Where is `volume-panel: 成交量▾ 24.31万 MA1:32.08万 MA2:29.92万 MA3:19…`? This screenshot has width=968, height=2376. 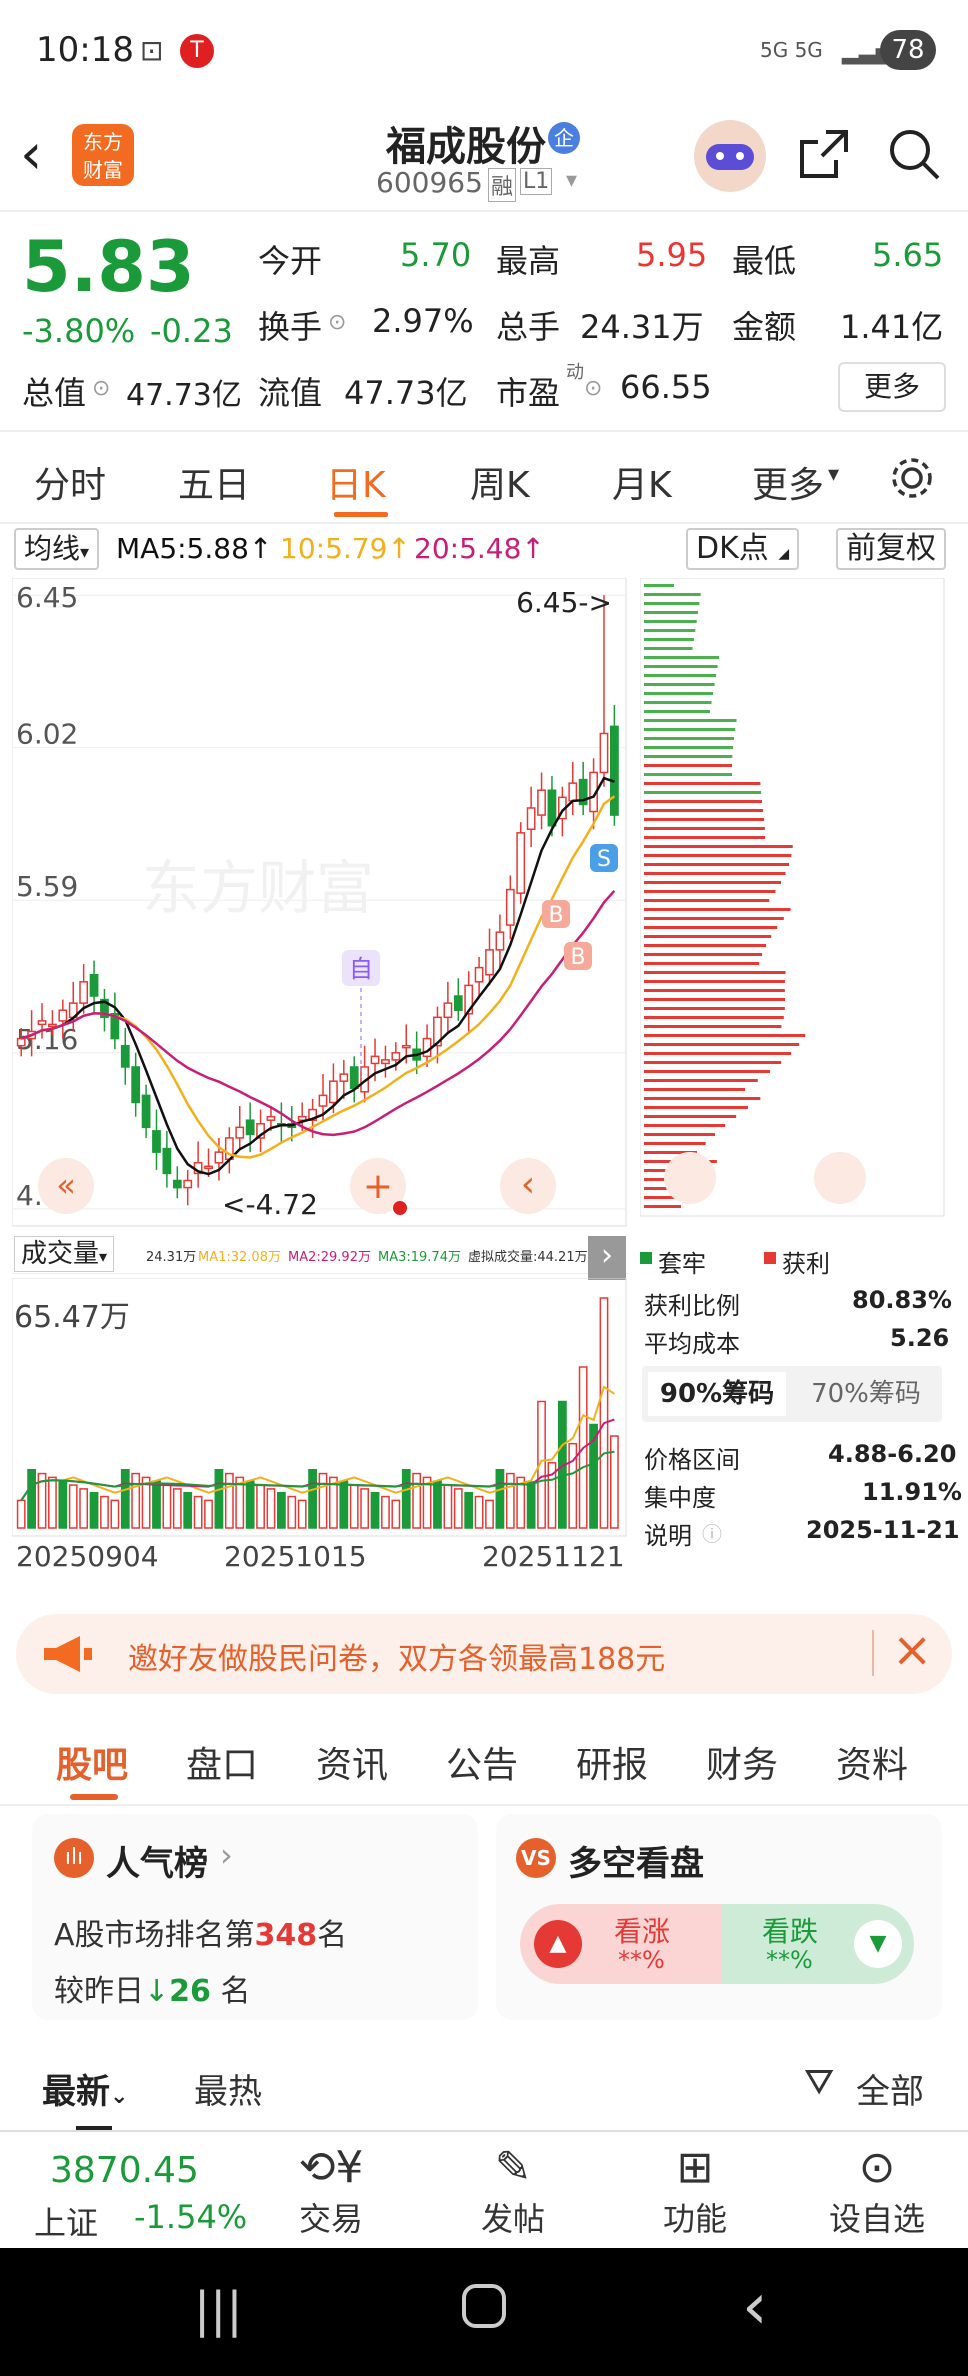
volume-panel: 成交量▾ 24.31万 MA1:32.08万 MA2:29.92万 MA3:19… is located at coordinates (320, 1415).